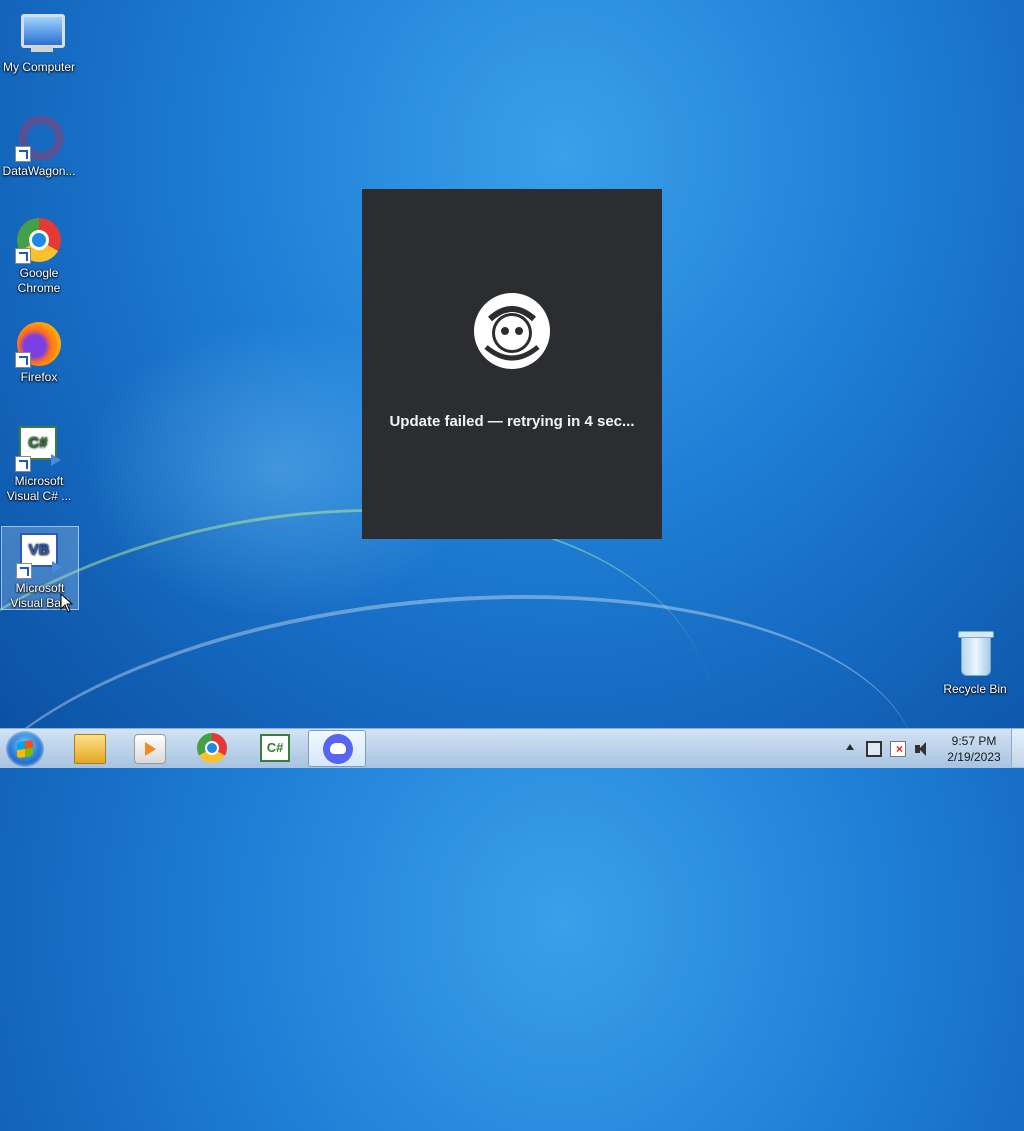 The height and width of the screenshot is (1131, 1024). I want to click on show-desktop-button, so click(1017, 748).